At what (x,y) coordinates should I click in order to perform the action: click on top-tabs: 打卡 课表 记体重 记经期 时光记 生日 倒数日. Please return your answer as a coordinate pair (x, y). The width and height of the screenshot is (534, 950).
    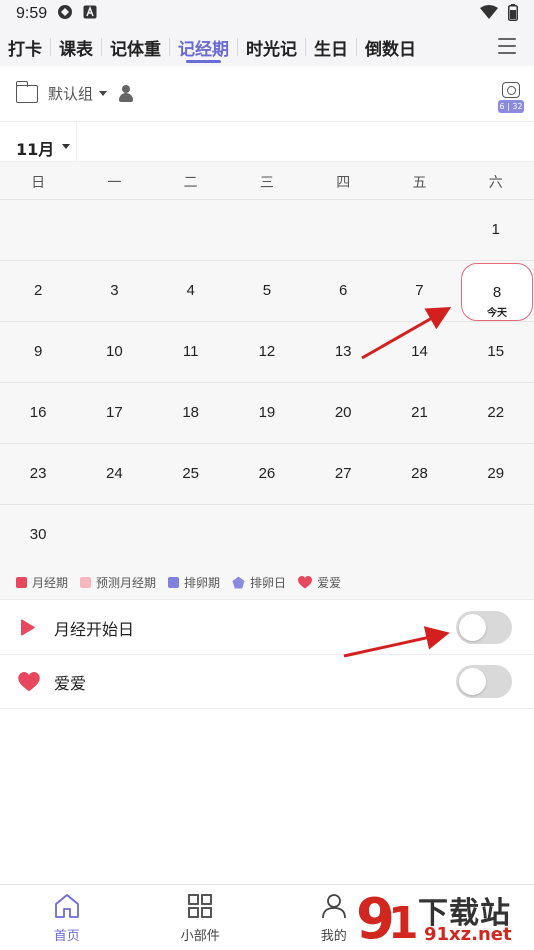
    Looking at the image, I should click on (267, 47).